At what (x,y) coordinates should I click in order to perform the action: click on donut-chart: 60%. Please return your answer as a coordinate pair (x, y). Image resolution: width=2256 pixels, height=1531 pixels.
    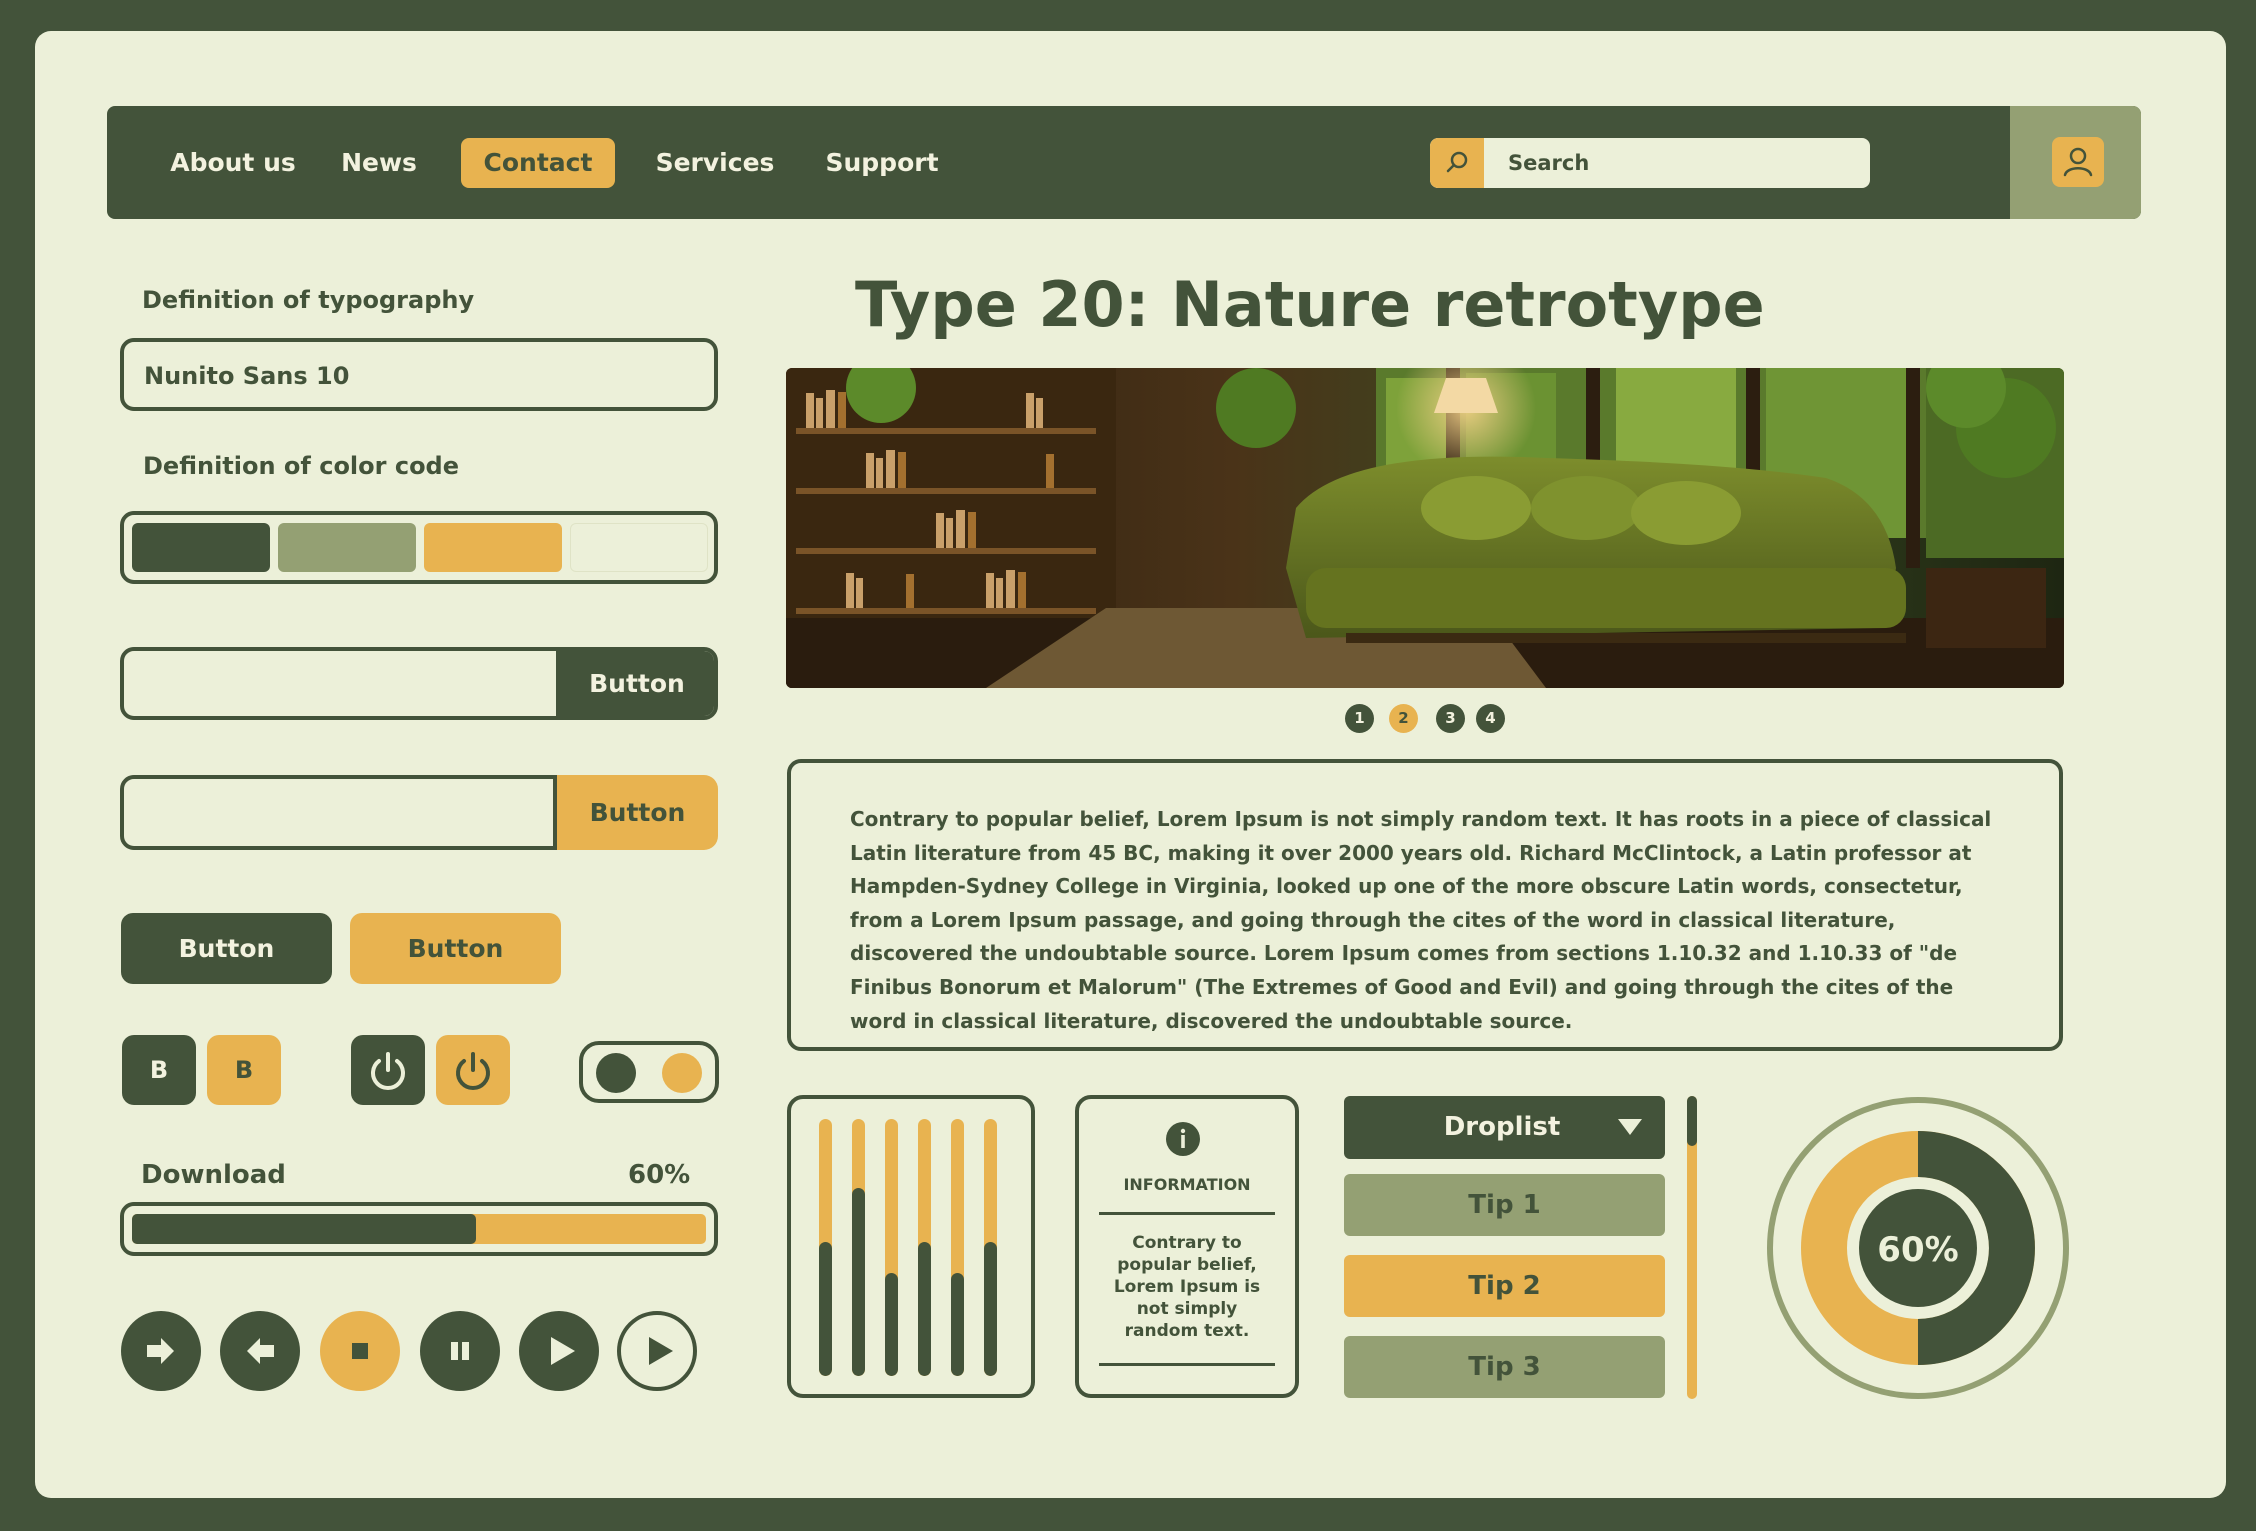
    Looking at the image, I should click on (1918, 1248).